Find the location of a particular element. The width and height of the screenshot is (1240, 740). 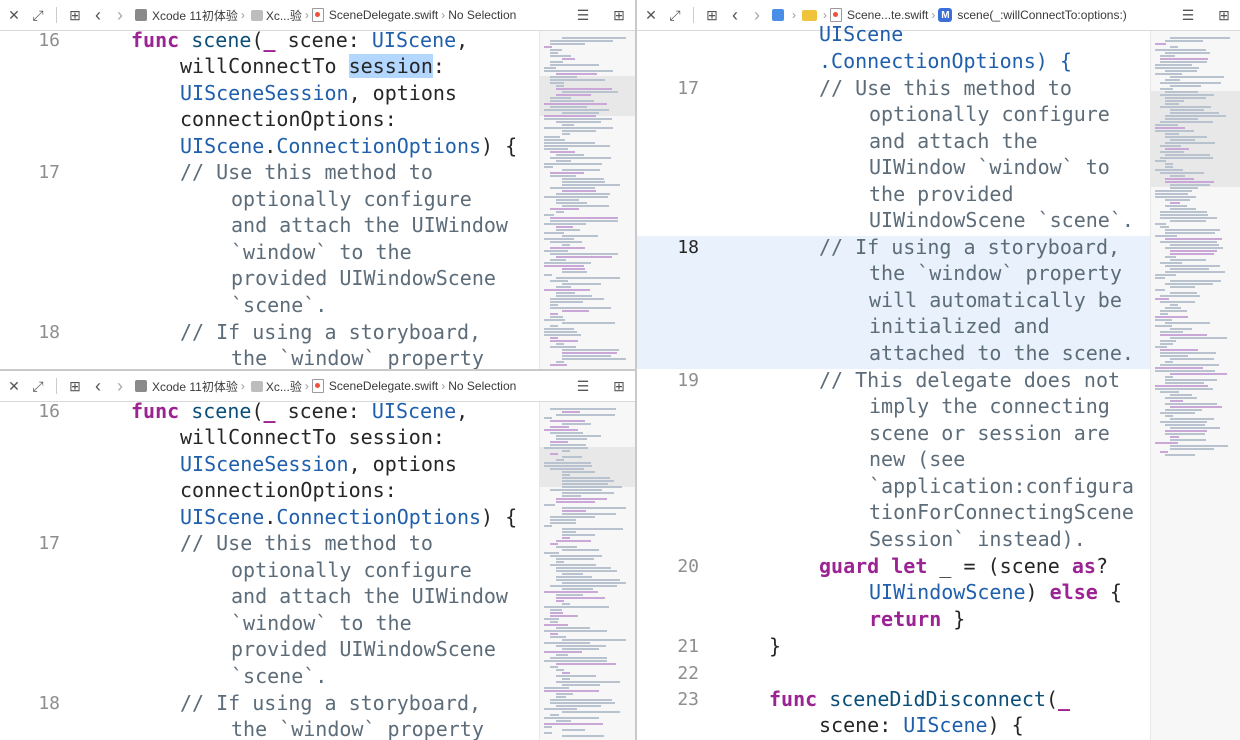

breadcrumb-method: Mscene(_:willConnectTo:options:) is located at coordinates (1032, 15).